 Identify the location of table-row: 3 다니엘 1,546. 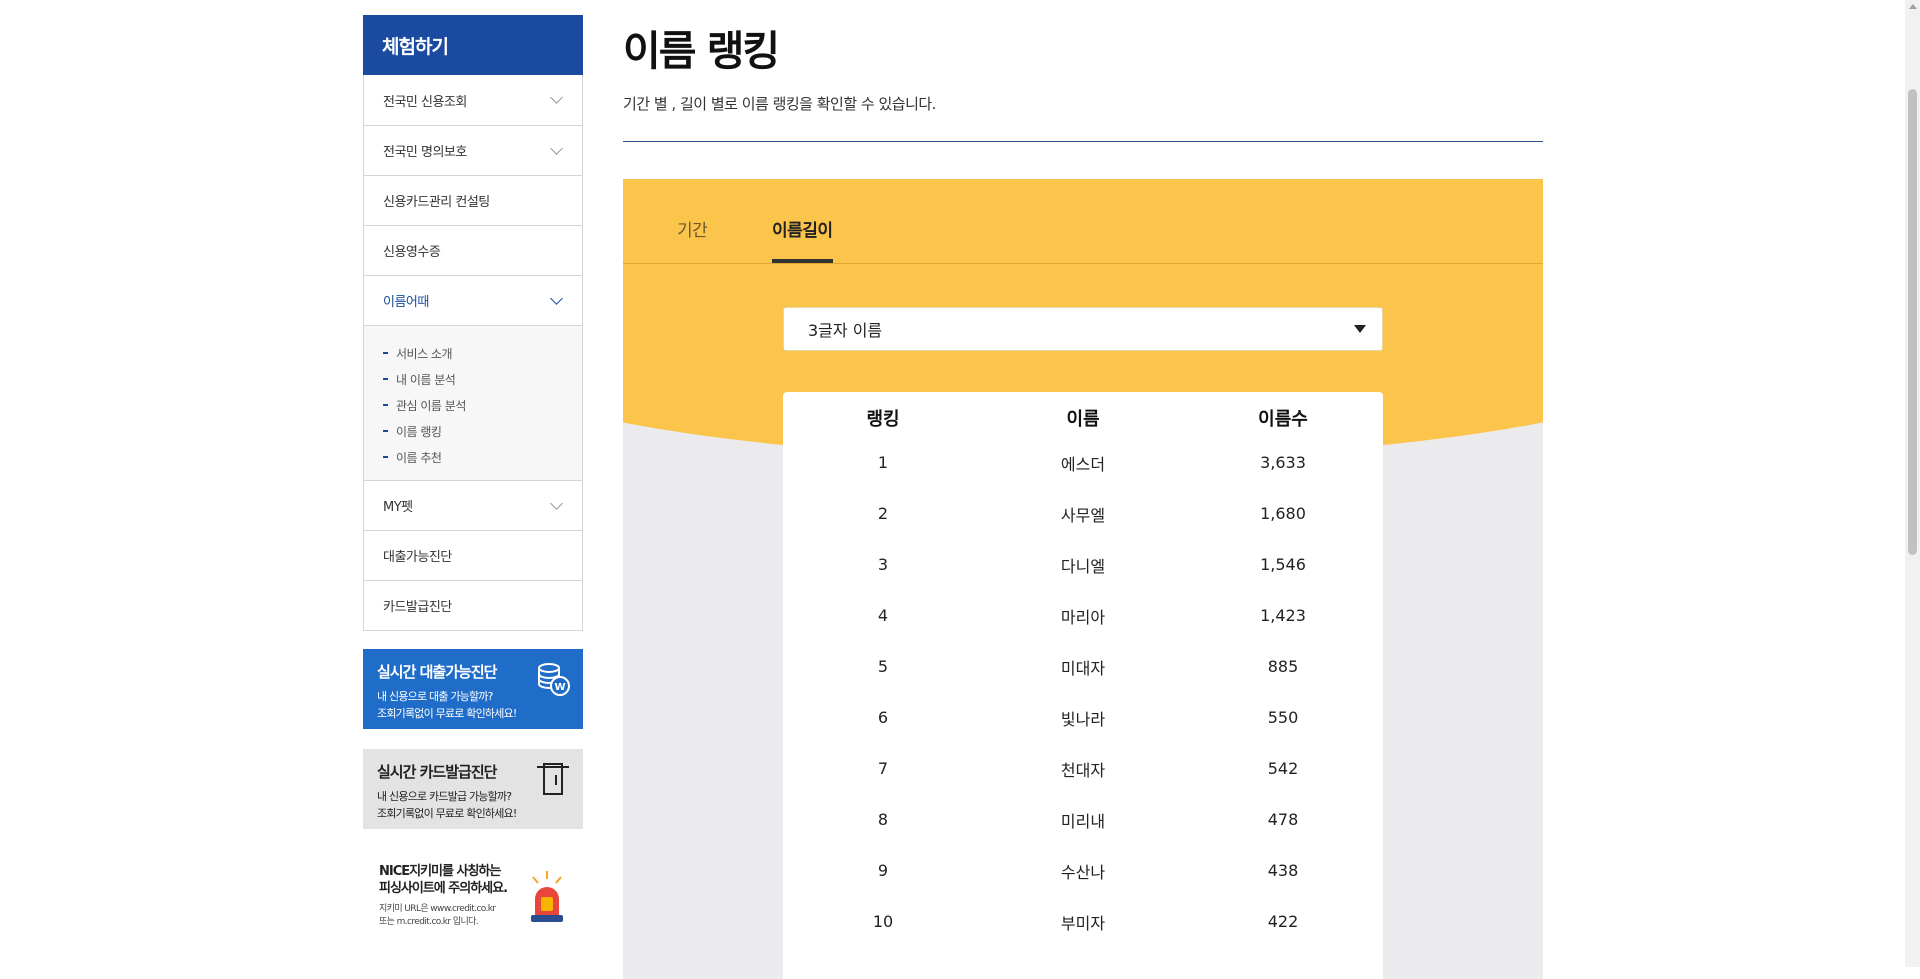
(1083, 564).